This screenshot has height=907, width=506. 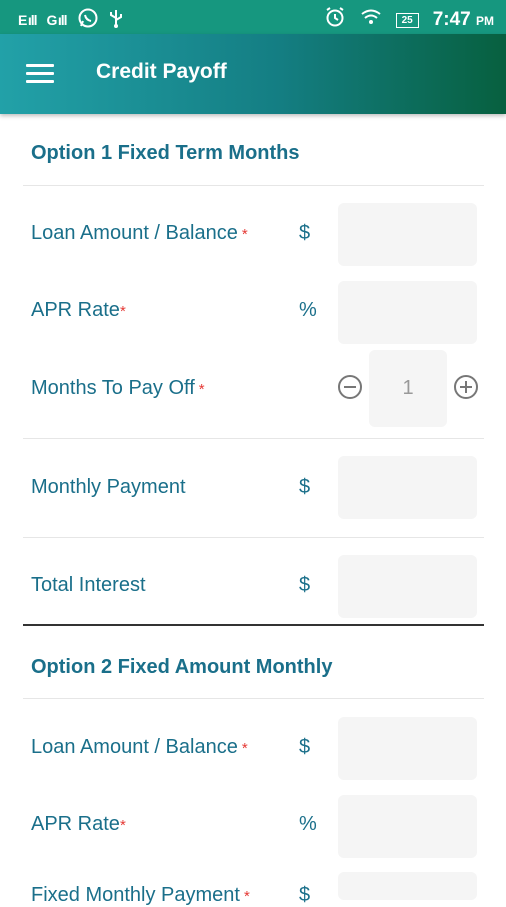 I want to click on option2-loan-amount-unit: $, so click(x=305, y=747).